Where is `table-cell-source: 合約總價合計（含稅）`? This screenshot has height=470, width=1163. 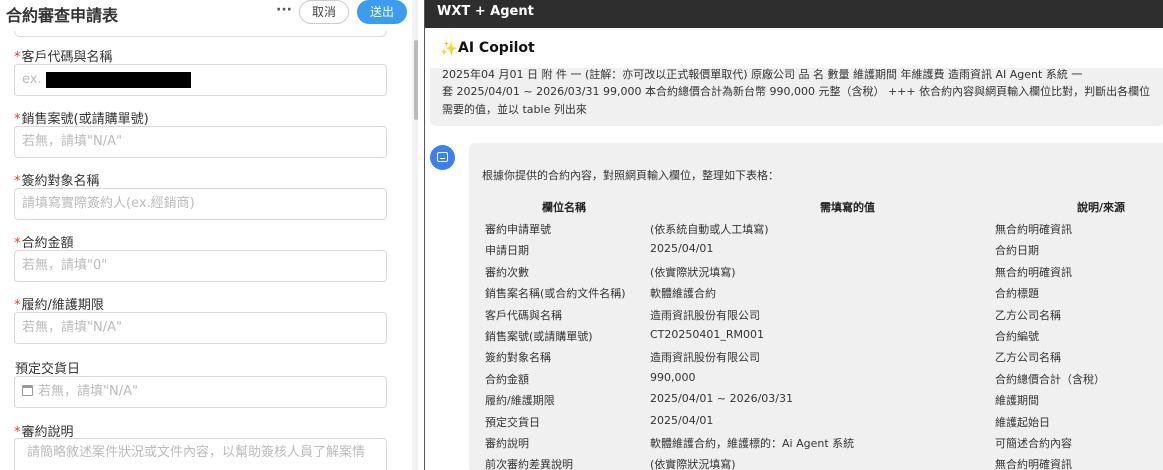 table-cell-source: 合約總價合計（含稅） is located at coordinates (1050, 379).